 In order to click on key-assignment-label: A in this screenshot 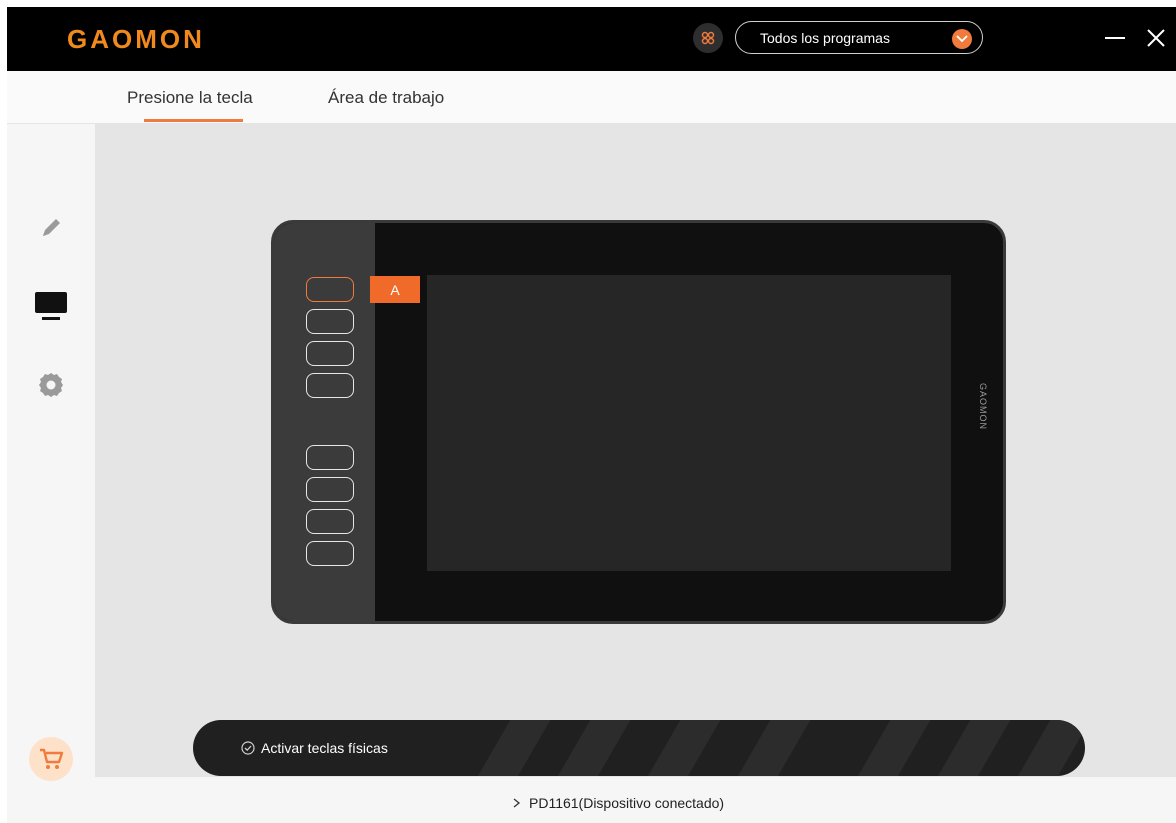, I will do `click(395, 289)`.